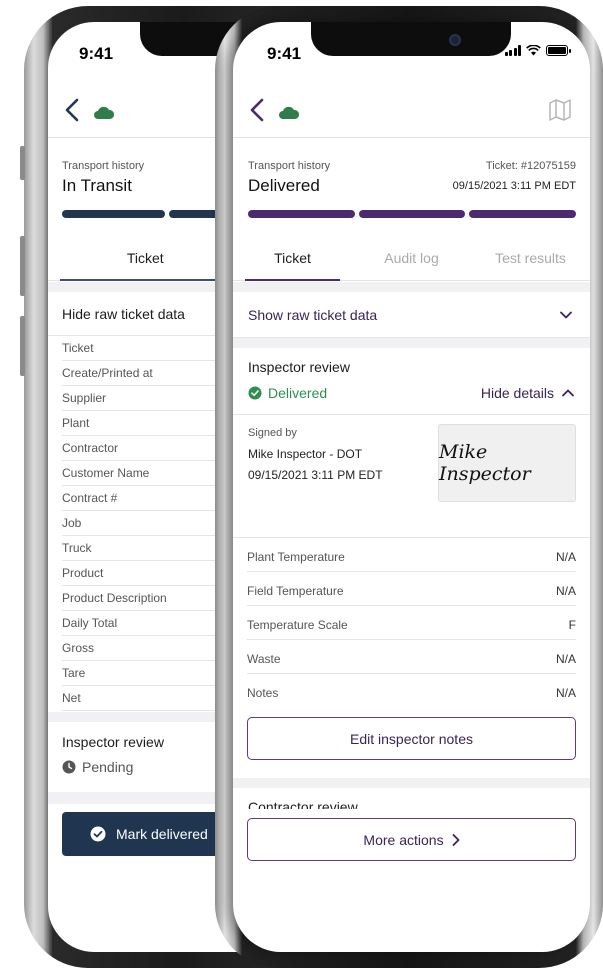  Describe the element at coordinates (295, 591) in the screenshot. I see `detail-label: Field Temperature` at that location.